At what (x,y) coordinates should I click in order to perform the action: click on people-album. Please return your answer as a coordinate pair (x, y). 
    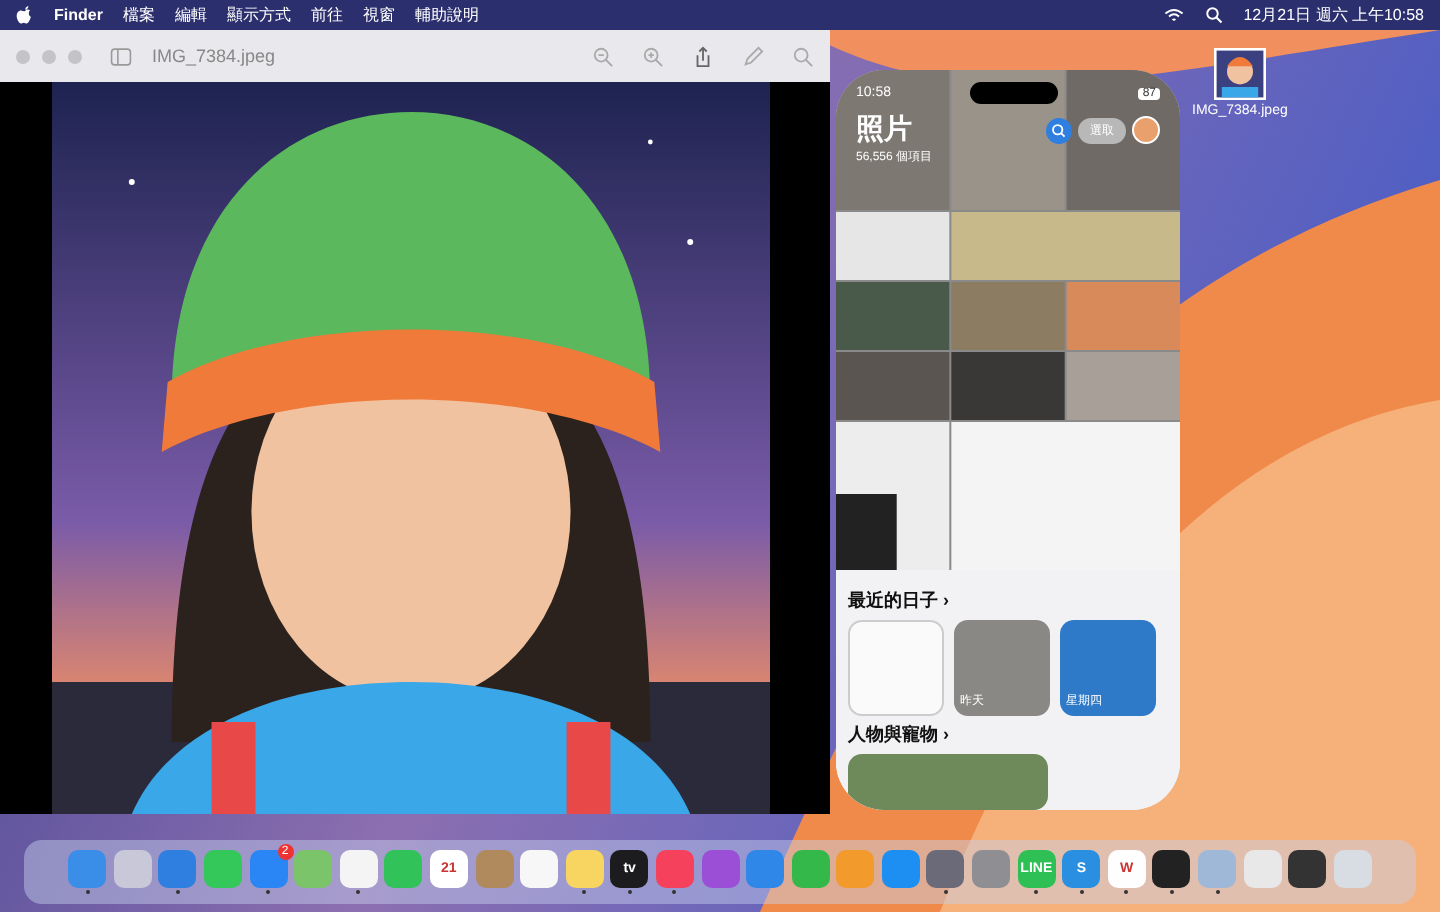
    Looking at the image, I should click on (948, 782).